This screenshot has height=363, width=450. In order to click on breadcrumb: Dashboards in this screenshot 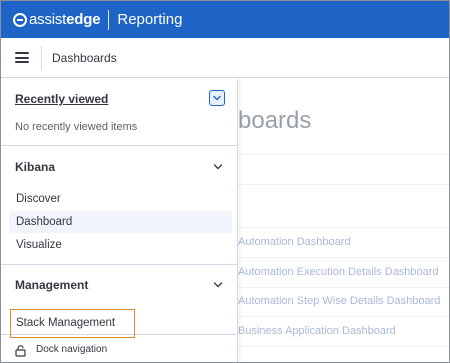, I will do `click(84, 58)`.